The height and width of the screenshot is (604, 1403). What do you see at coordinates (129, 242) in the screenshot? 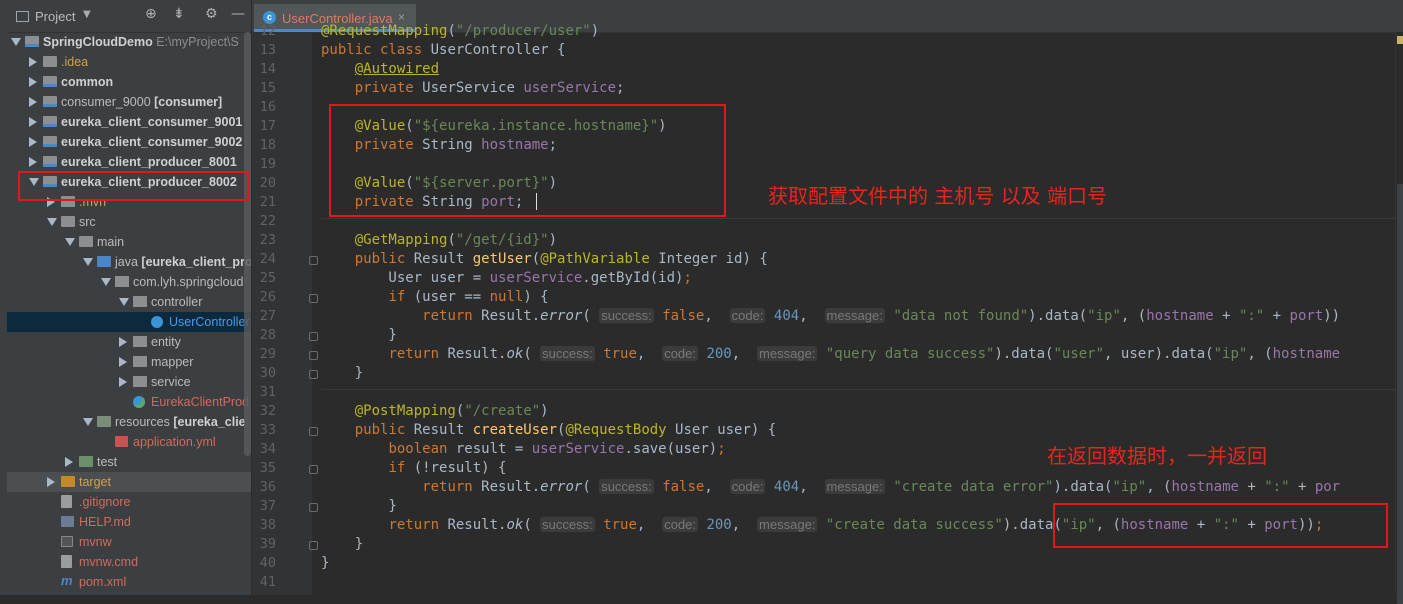
I see `tree-item: main` at bounding box center [129, 242].